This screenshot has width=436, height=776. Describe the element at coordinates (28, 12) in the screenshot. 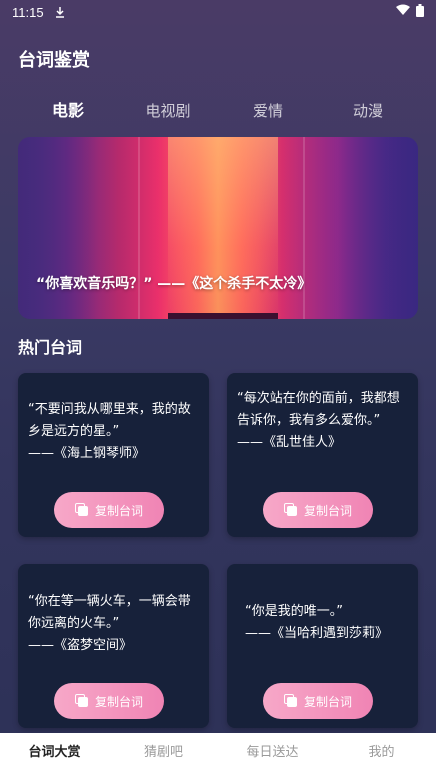

I see `status-time: 11:15` at that location.